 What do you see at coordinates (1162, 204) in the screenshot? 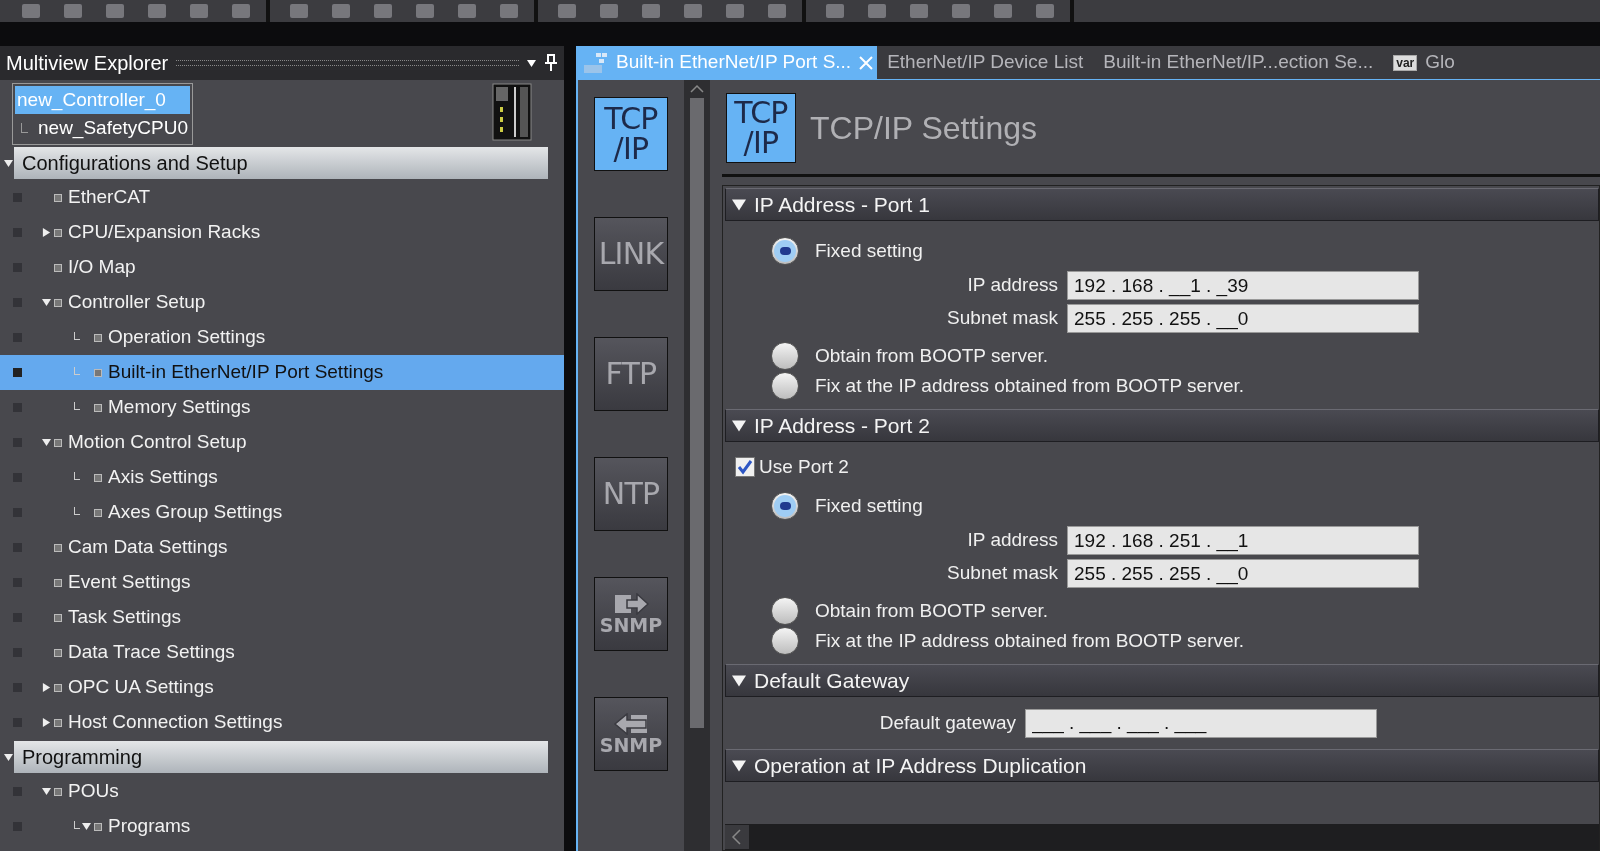
I see `section-header: IP Address - Port 1` at bounding box center [1162, 204].